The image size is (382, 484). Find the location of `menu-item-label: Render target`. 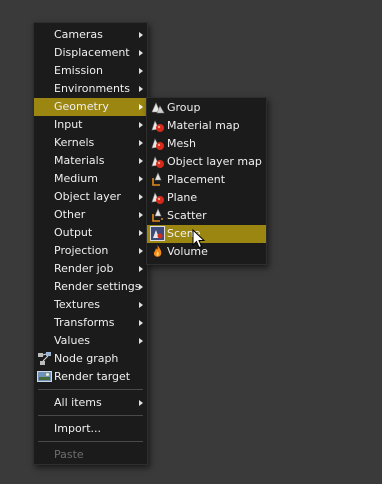

menu-item-label: Render target is located at coordinates (92, 376).